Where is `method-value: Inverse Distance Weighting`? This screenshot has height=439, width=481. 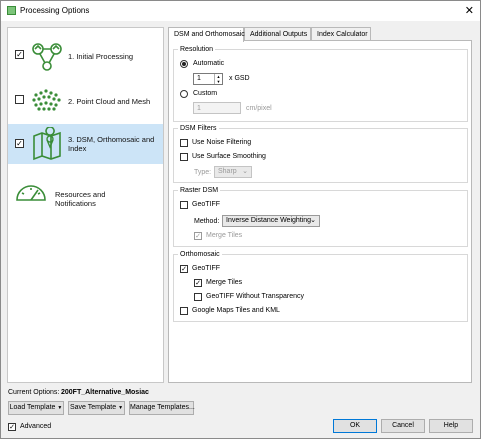
method-value: Inverse Distance Weighting is located at coordinates (269, 220).